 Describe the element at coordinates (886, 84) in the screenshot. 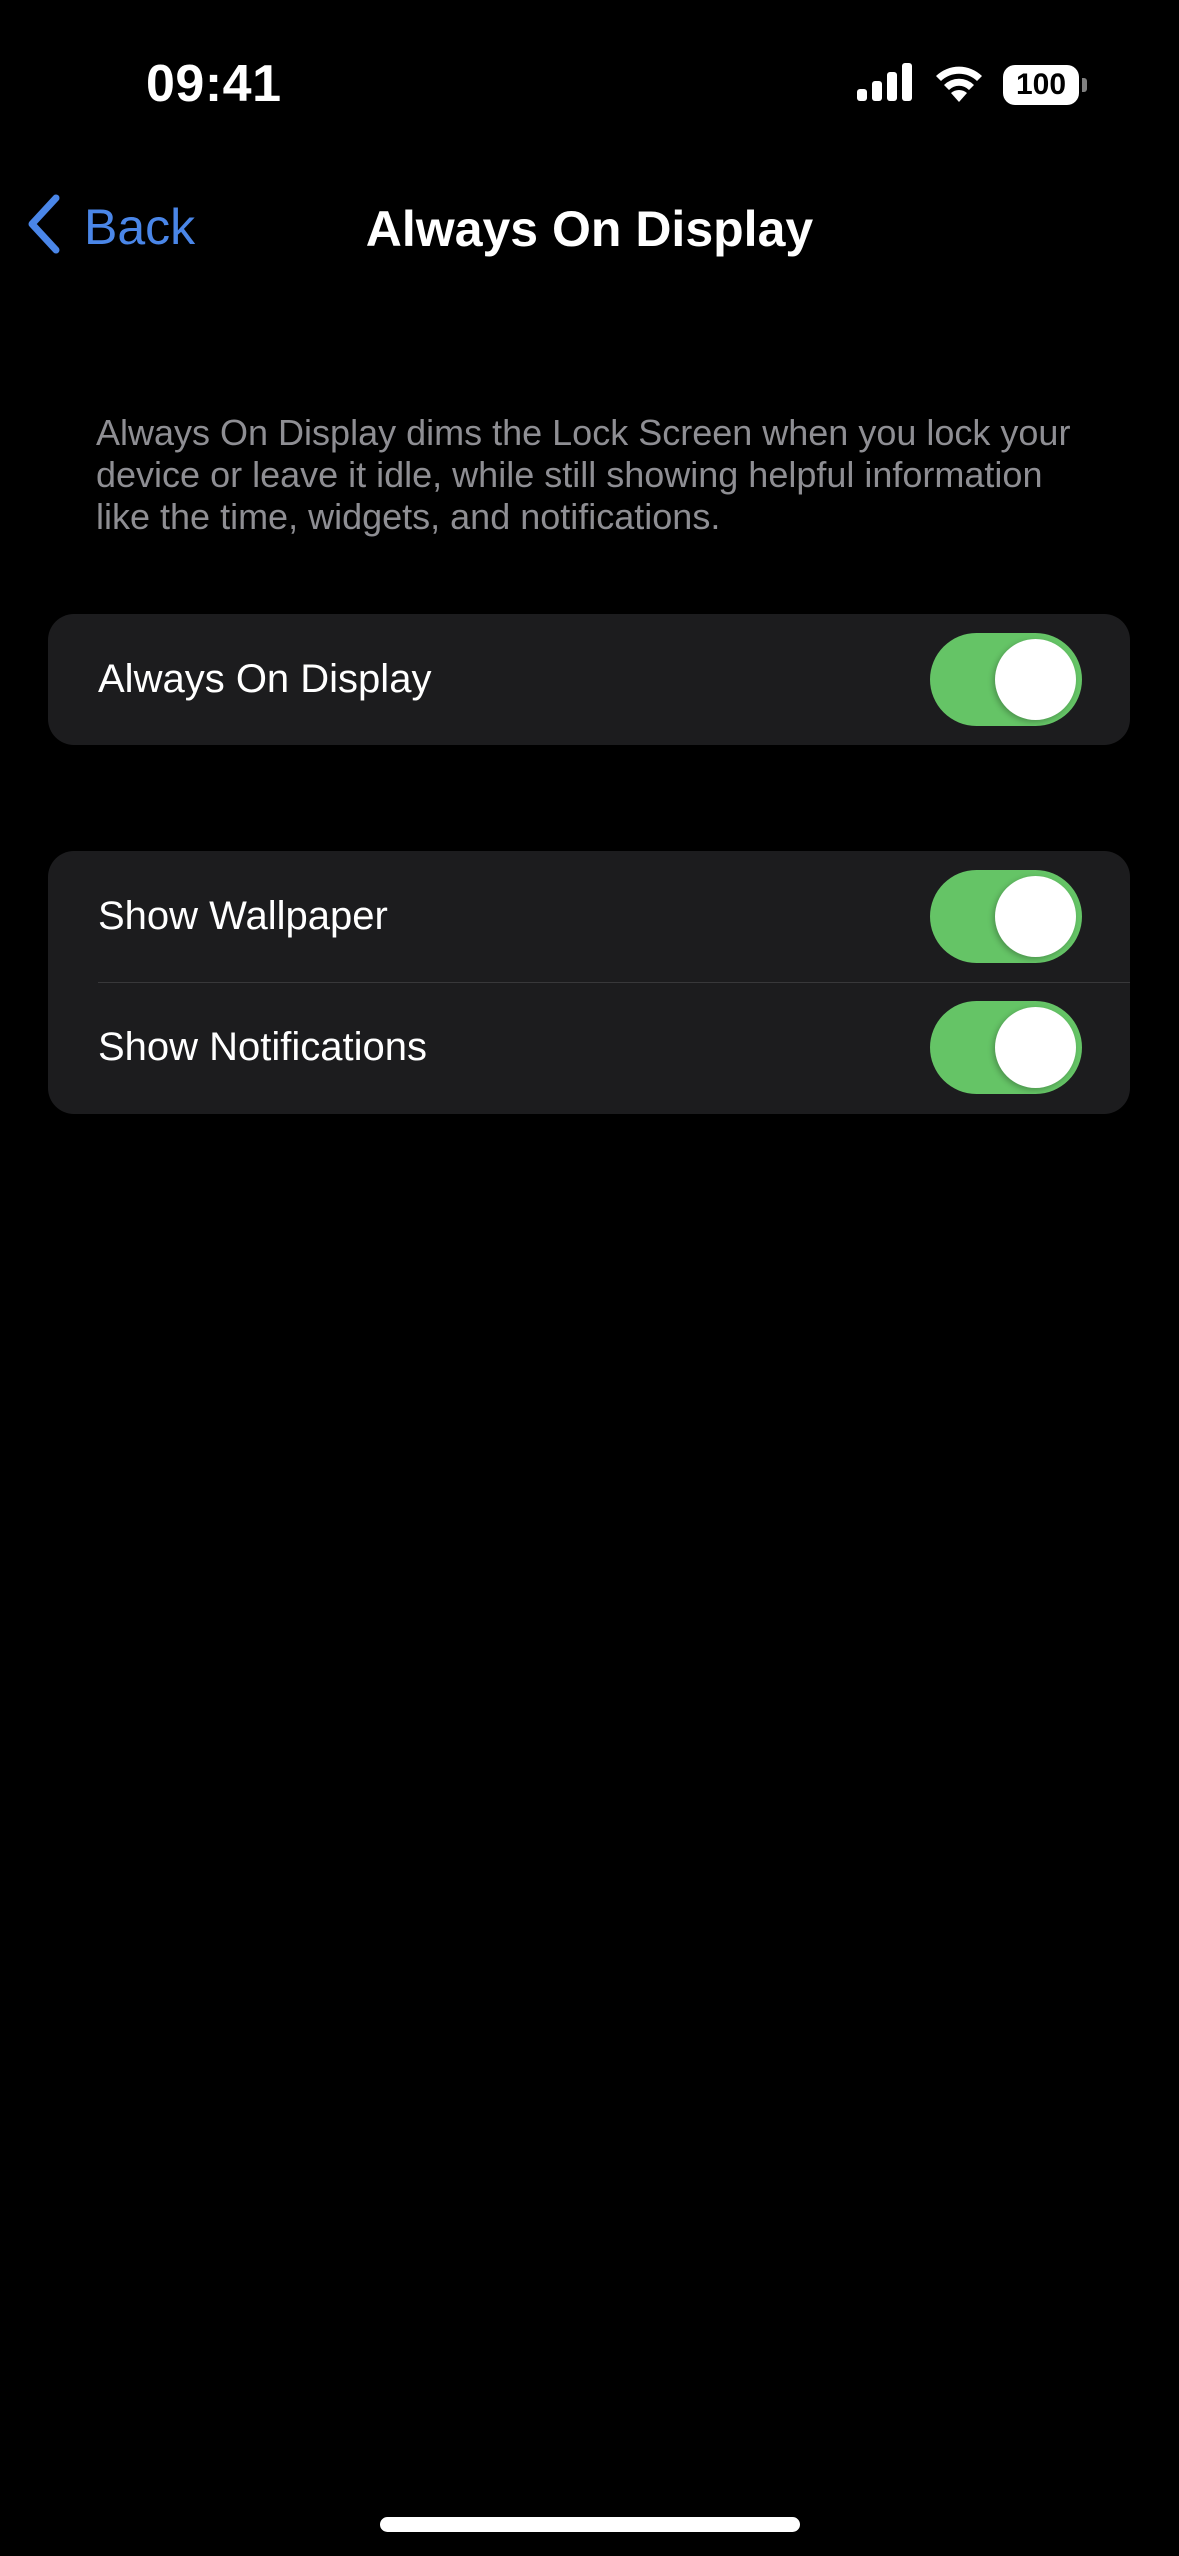

I see `cellular-signal-icon` at that location.